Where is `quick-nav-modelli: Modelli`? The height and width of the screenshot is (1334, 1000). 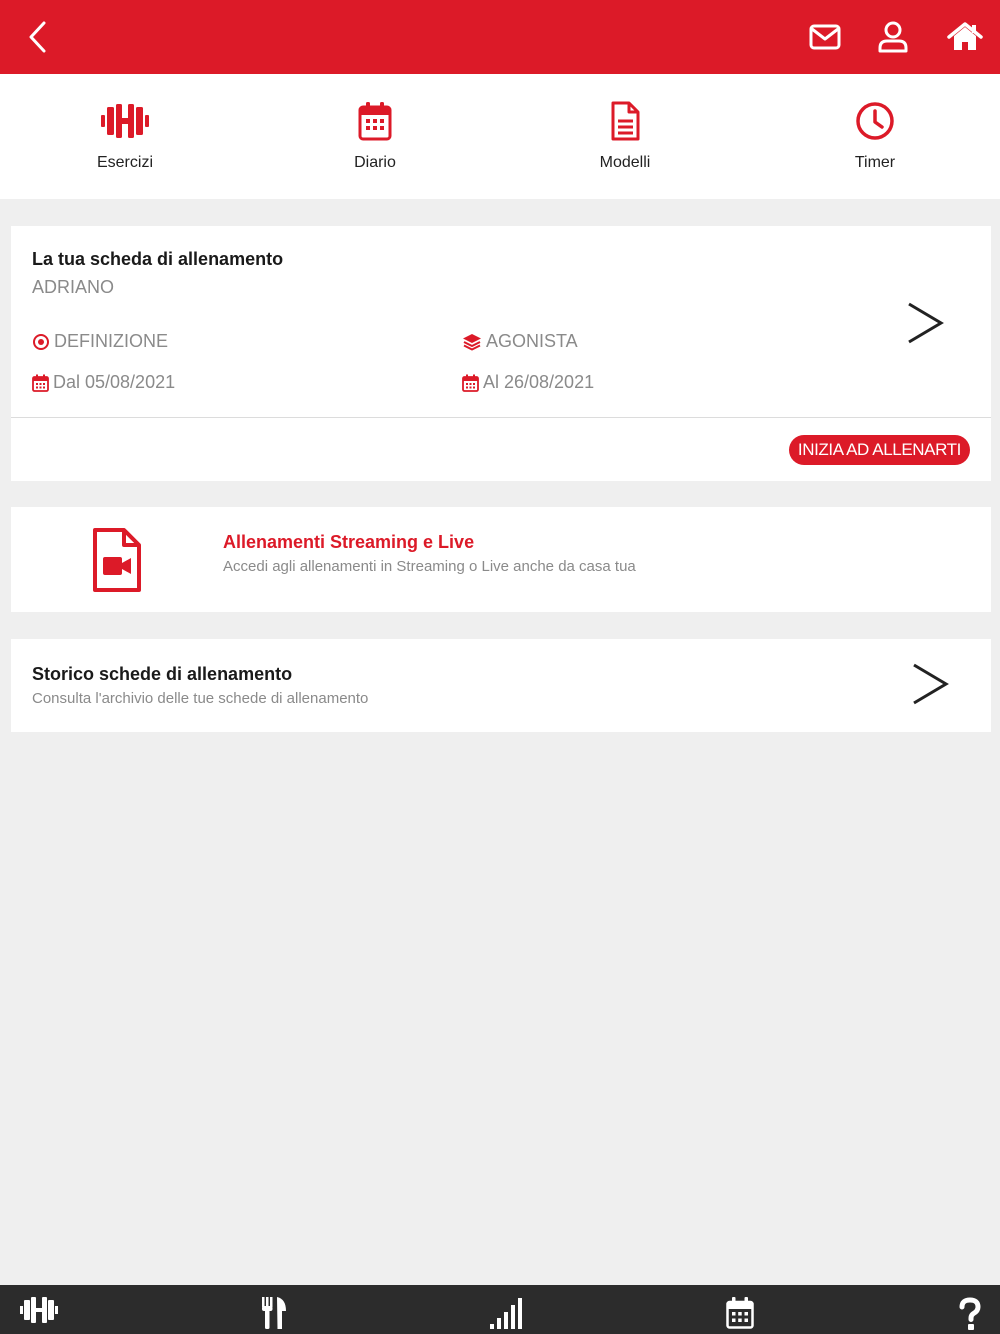 quick-nav-modelli: Modelli is located at coordinates (625, 136).